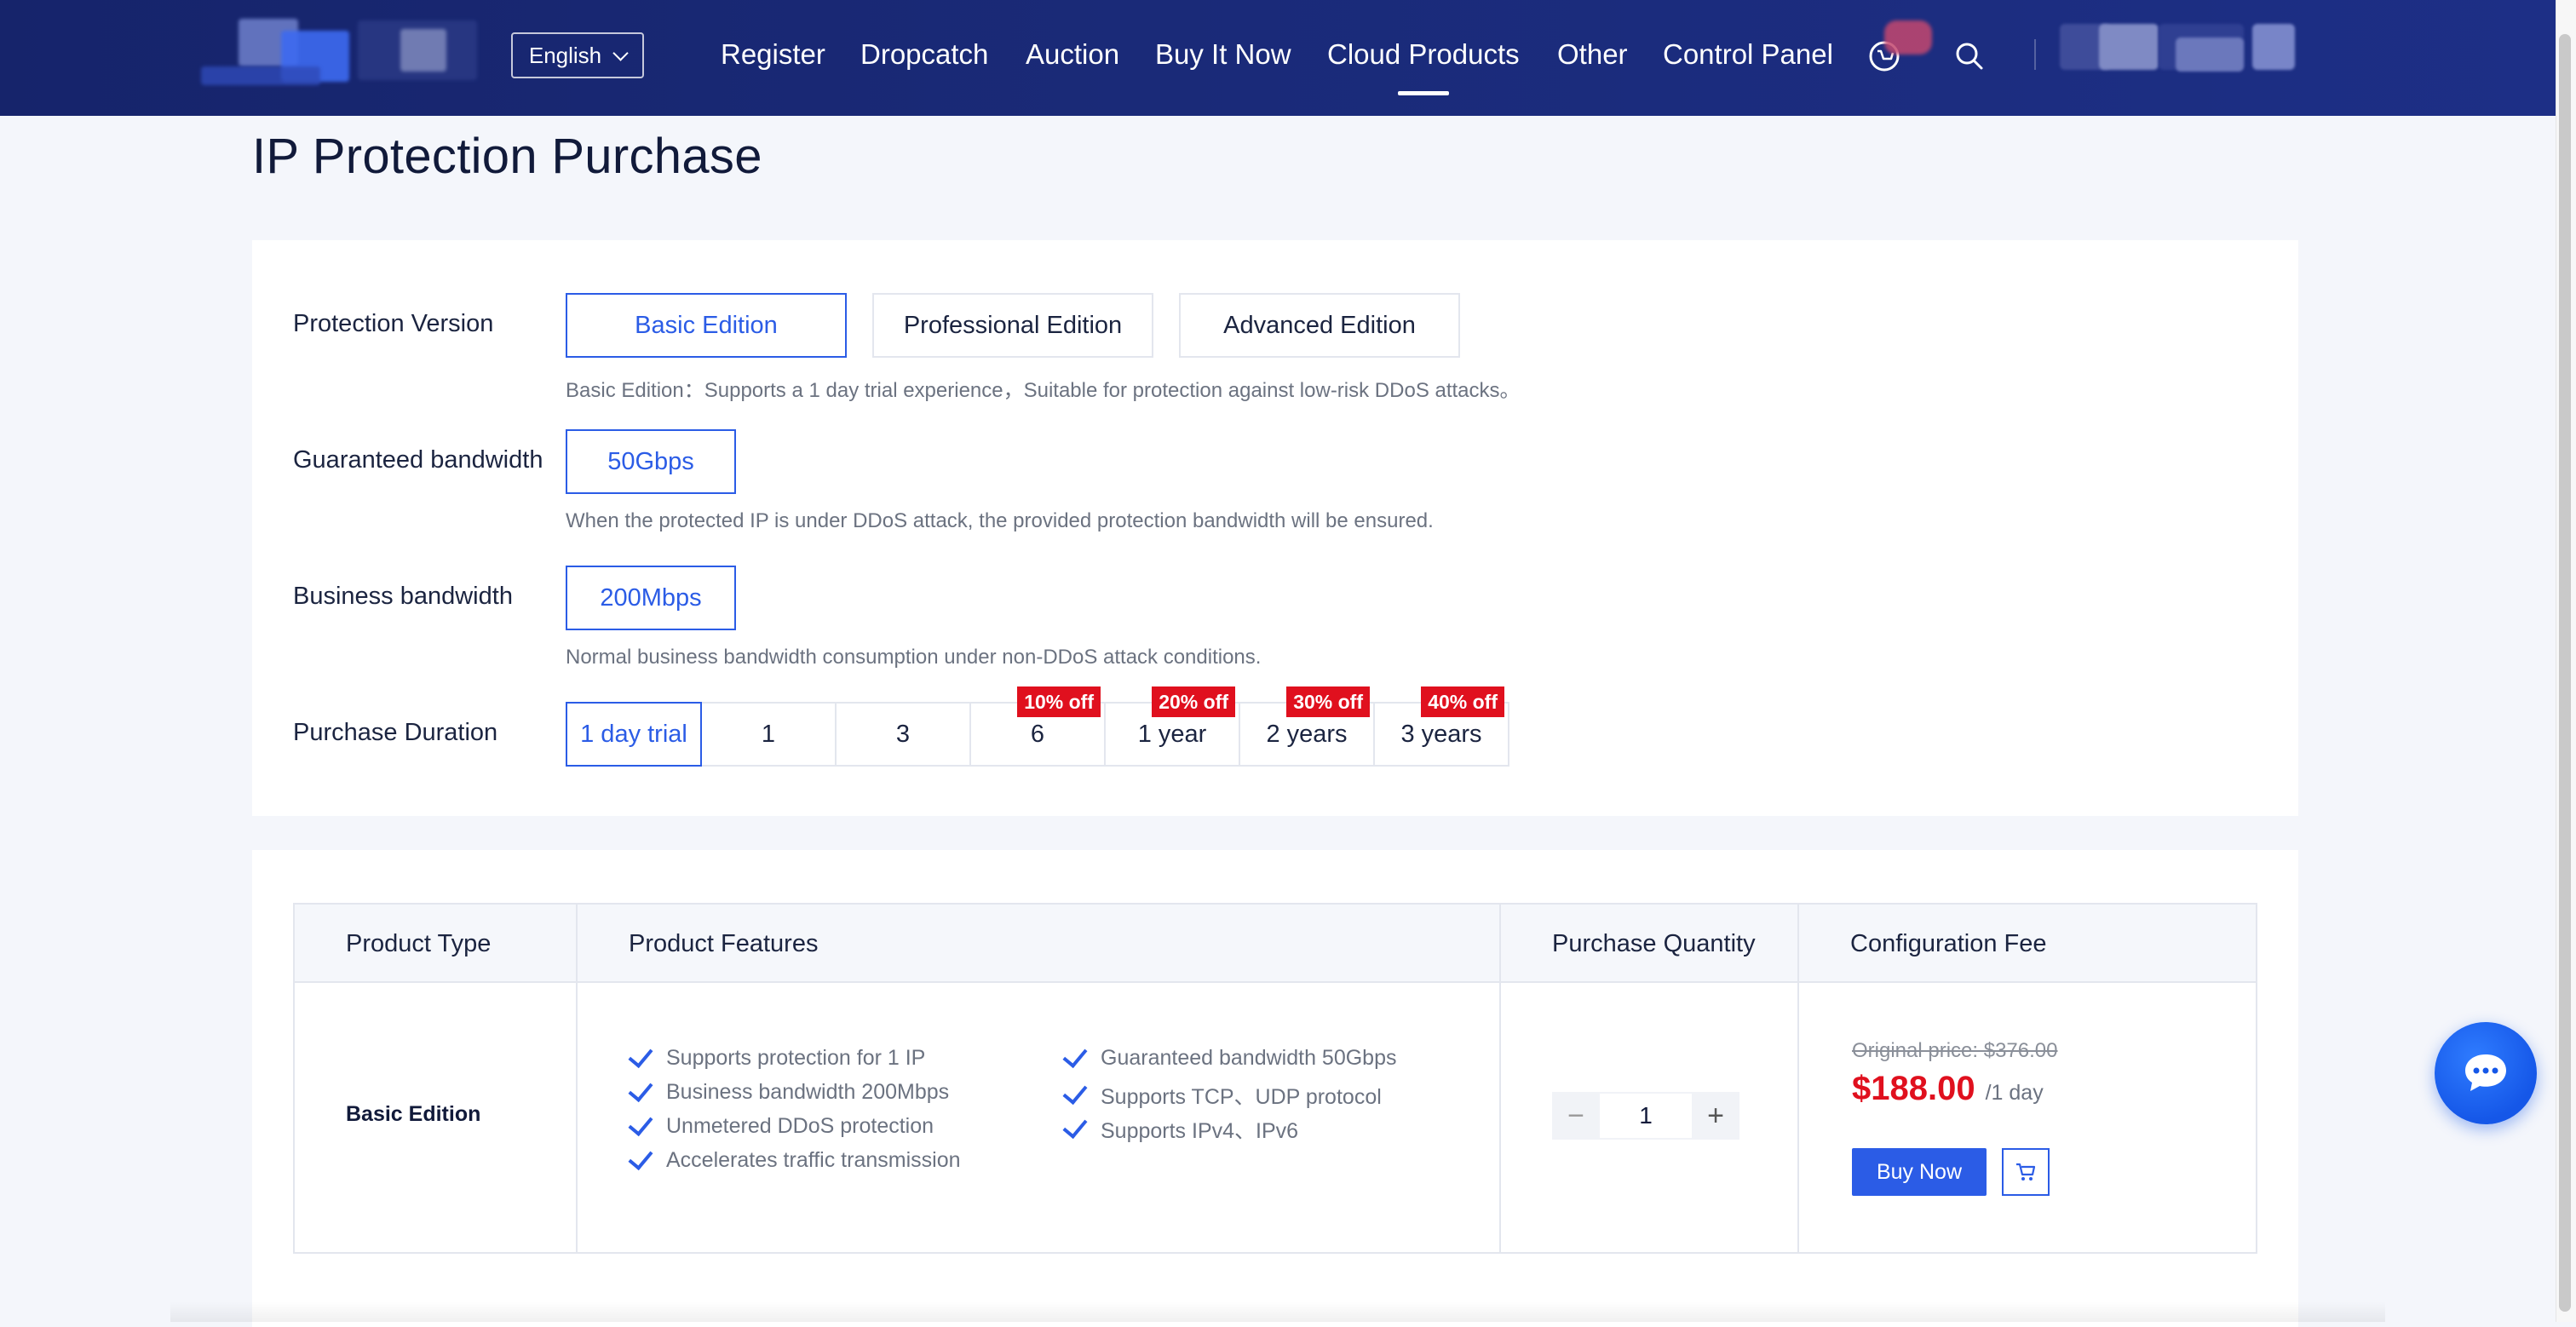  I want to click on option-advanced-edition: Advanced Edition, so click(1319, 325).